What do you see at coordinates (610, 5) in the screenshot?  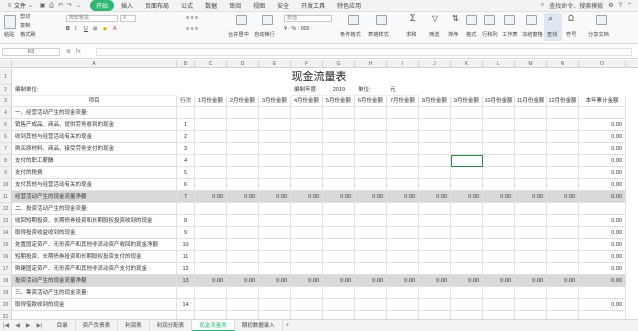 I see `settings-icon: ⚙` at bounding box center [610, 5].